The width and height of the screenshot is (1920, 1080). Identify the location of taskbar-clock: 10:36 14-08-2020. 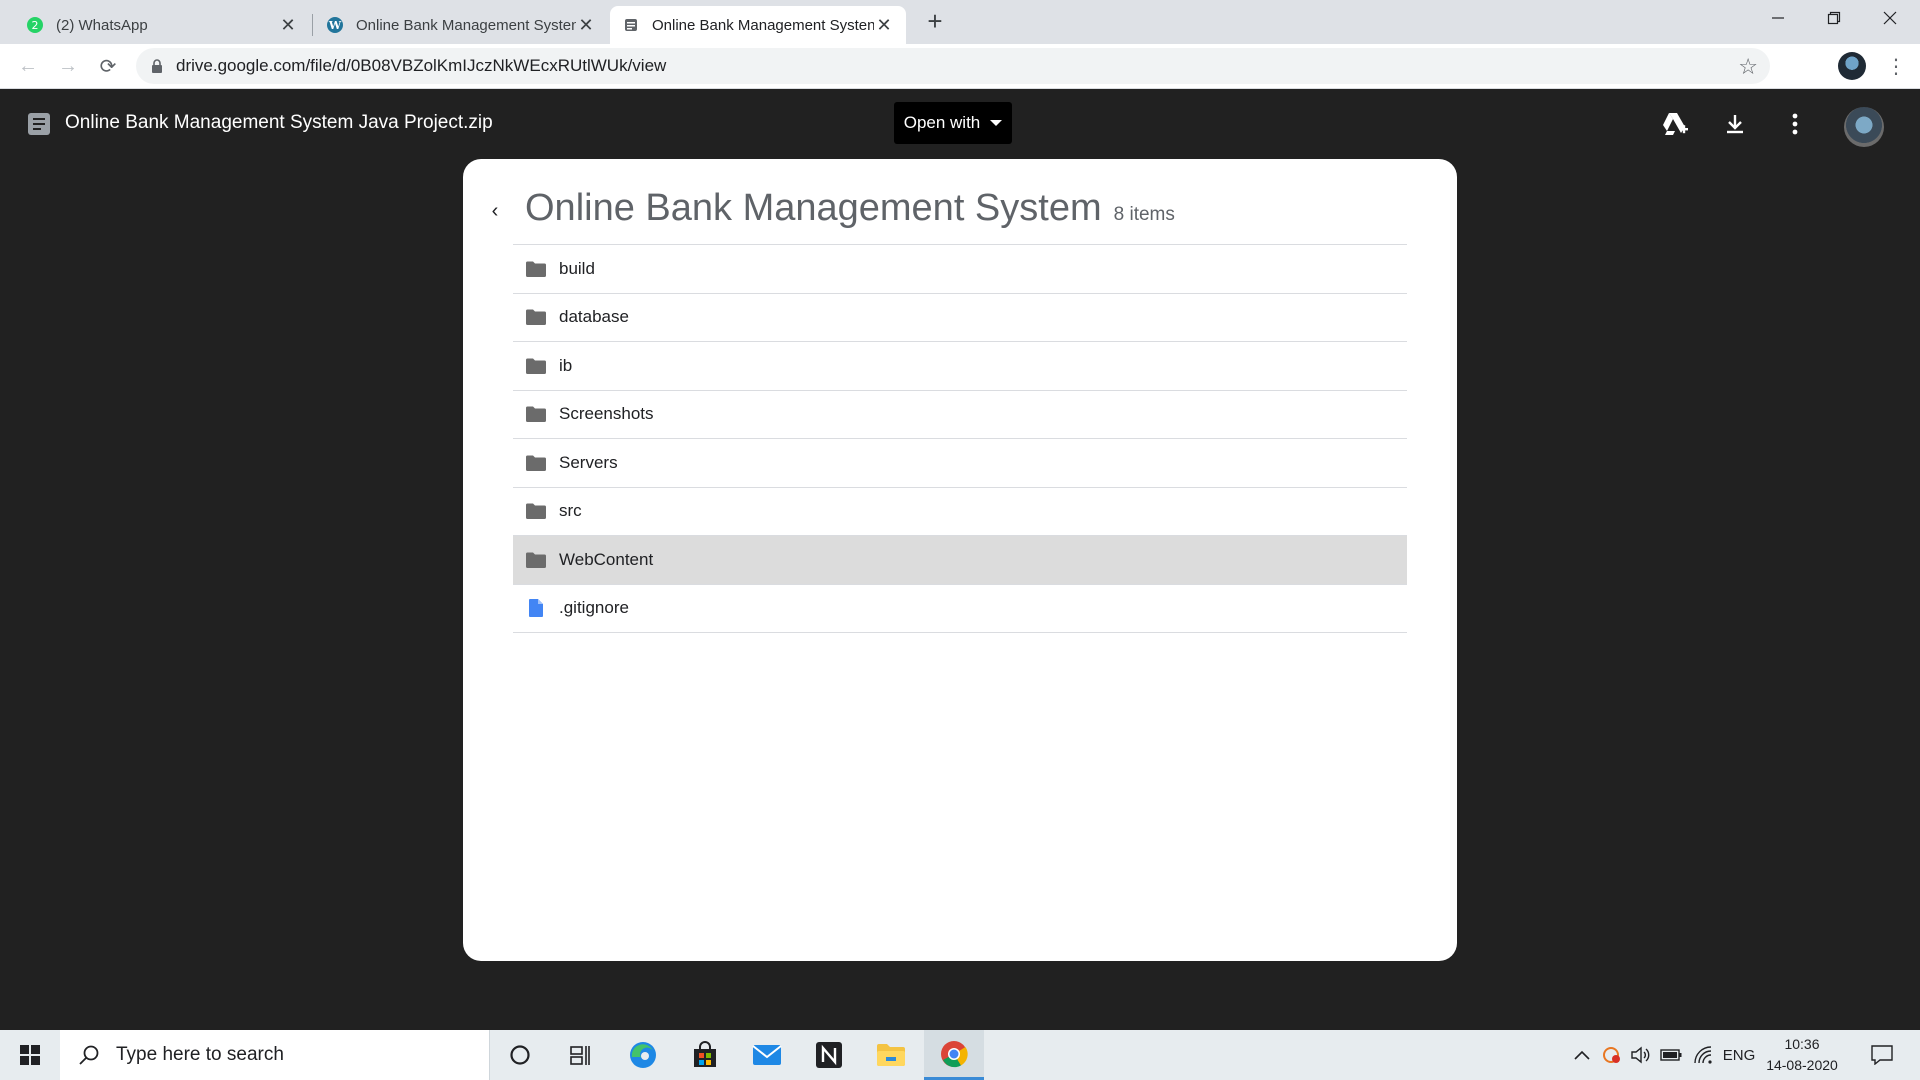
(1802, 1055).